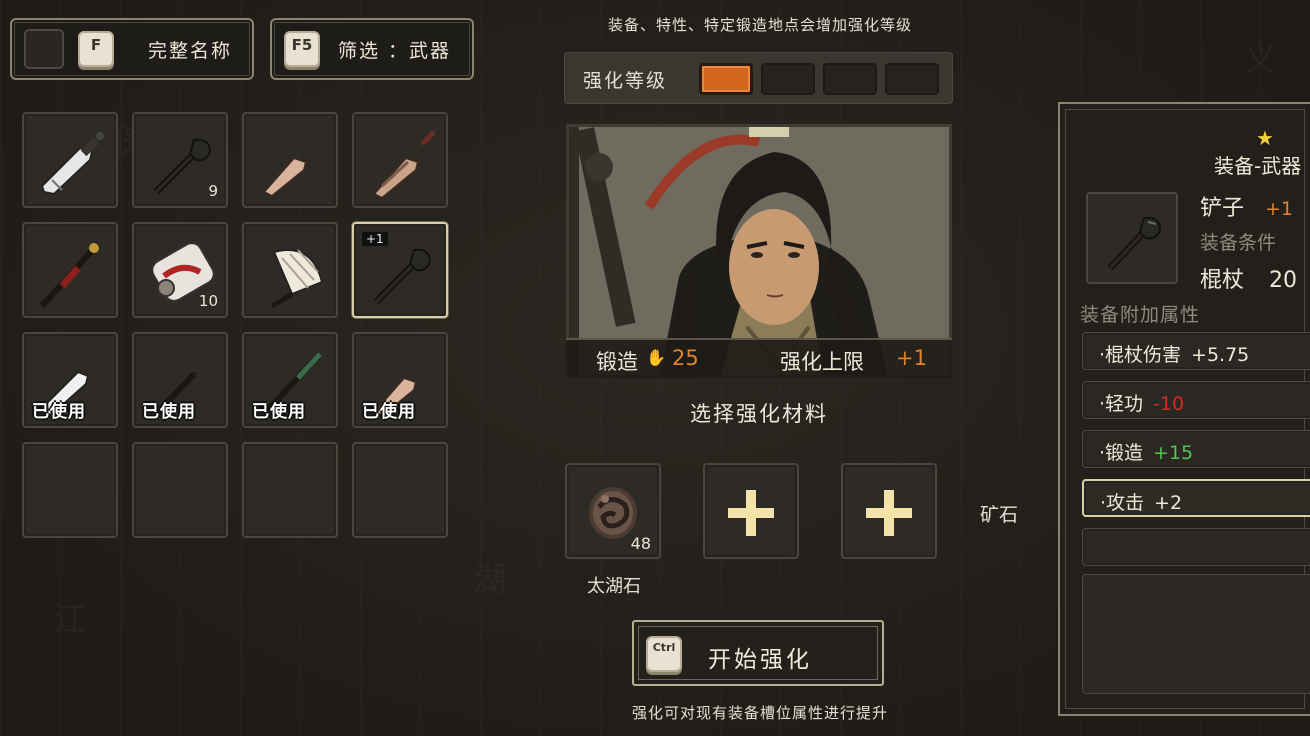 The image size is (1310, 736). What do you see at coordinates (180, 380) in the screenshot?
I see `inventory-slot-trident: 已使用` at bounding box center [180, 380].